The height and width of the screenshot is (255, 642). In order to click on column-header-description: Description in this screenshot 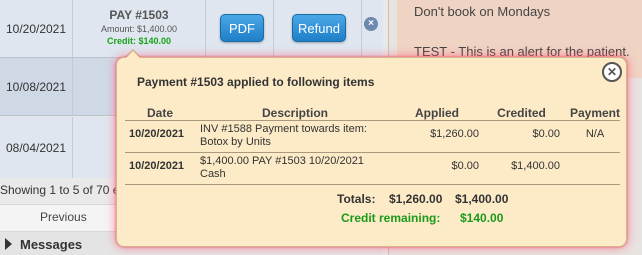, I will do `click(294, 113)`.